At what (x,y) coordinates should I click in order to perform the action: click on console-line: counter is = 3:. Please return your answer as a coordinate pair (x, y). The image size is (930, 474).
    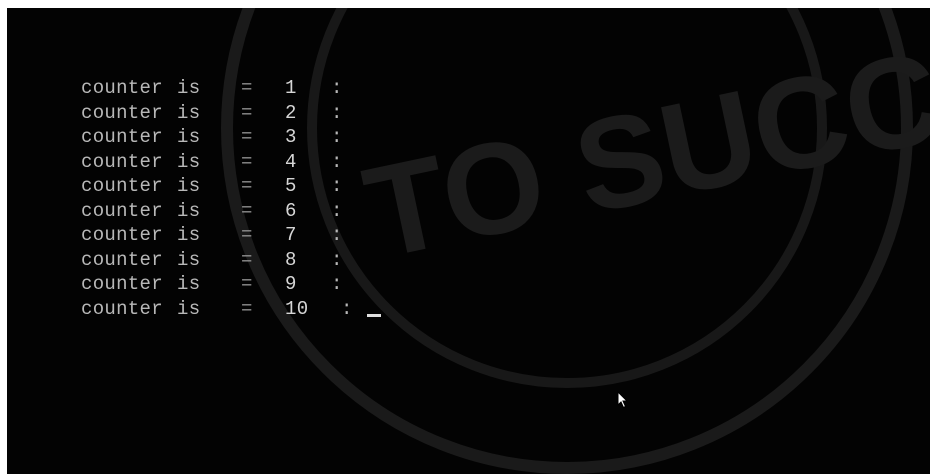
    Looking at the image, I should click on (231, 137).